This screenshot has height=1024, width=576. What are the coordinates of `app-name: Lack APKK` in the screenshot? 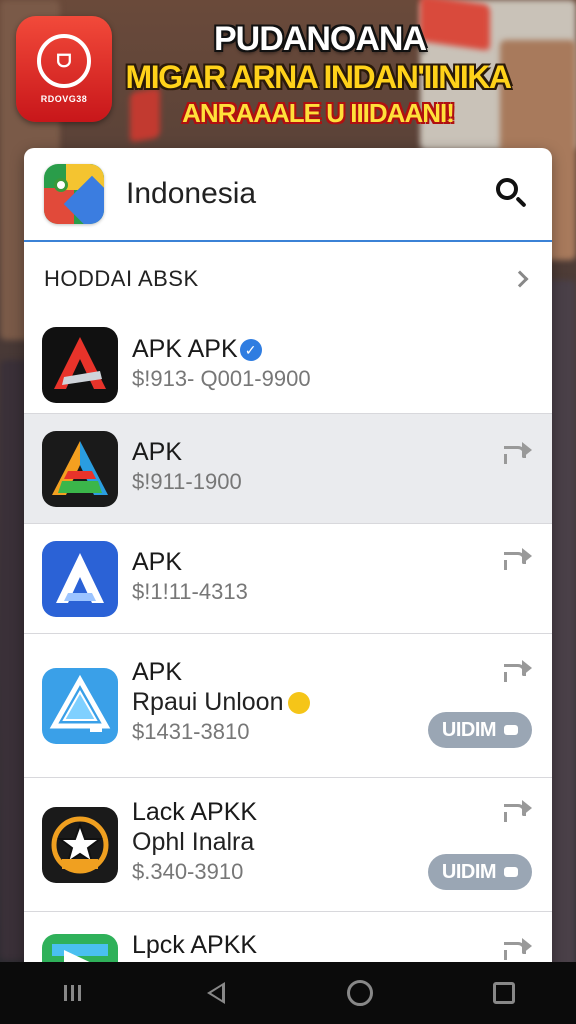 It's located at (195, 811).